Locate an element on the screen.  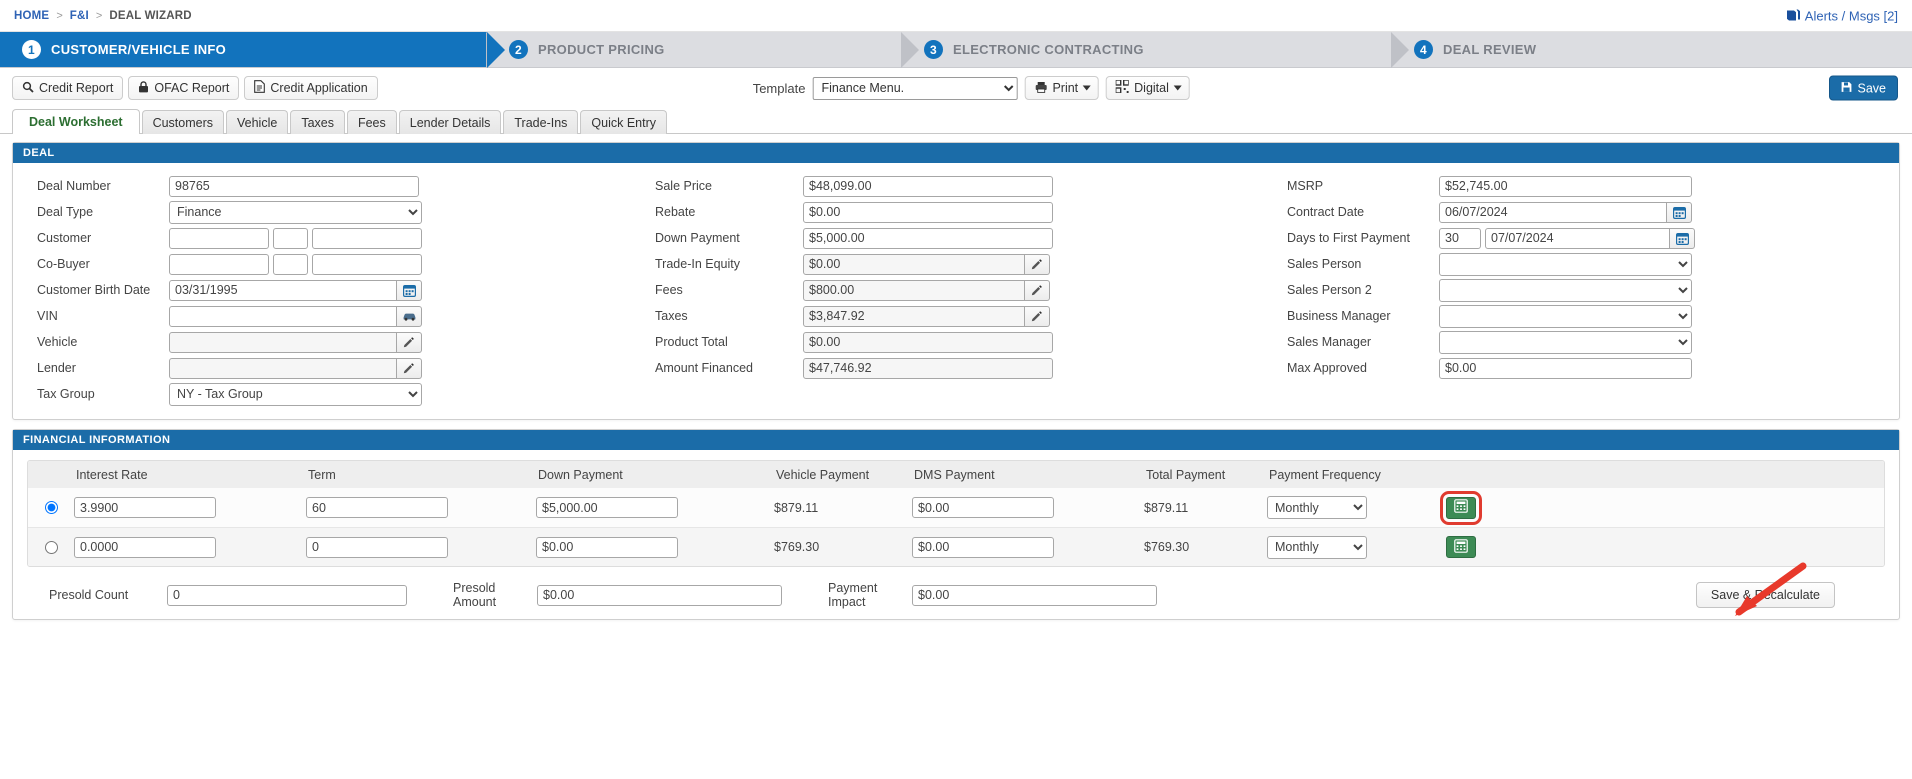
trade-in-equity-input is located at coordinates (914, 264).